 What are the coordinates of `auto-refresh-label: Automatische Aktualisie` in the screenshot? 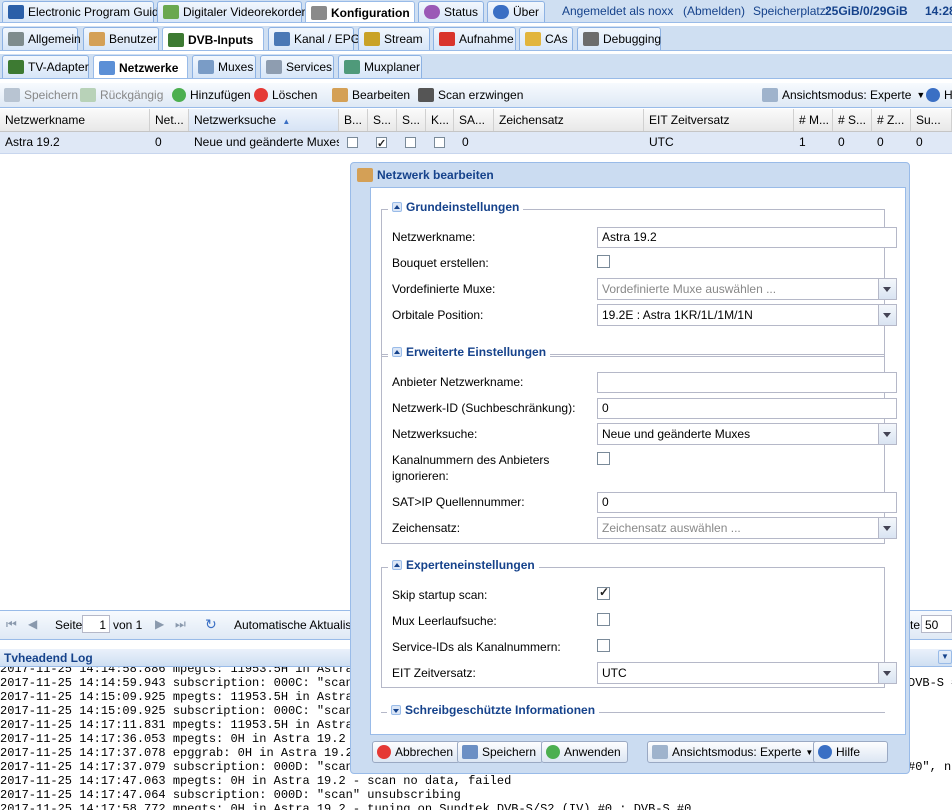 It's located at (297, 625).